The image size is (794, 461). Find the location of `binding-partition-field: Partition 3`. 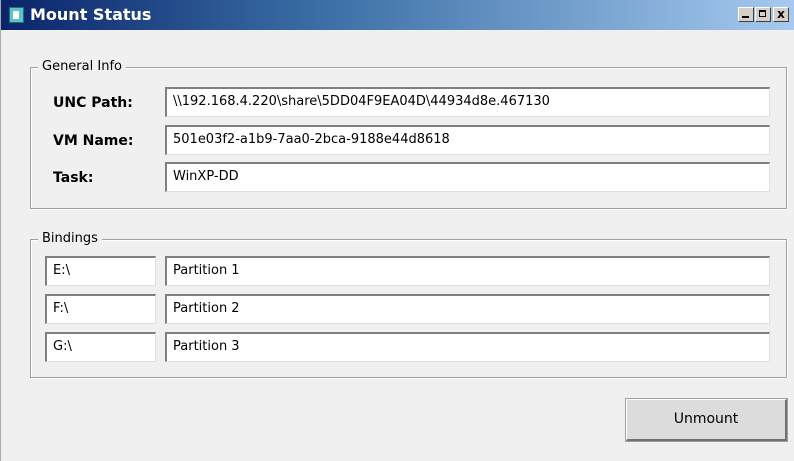

binding-partition-field: Partition 3 is located at coordinates (467, 347).